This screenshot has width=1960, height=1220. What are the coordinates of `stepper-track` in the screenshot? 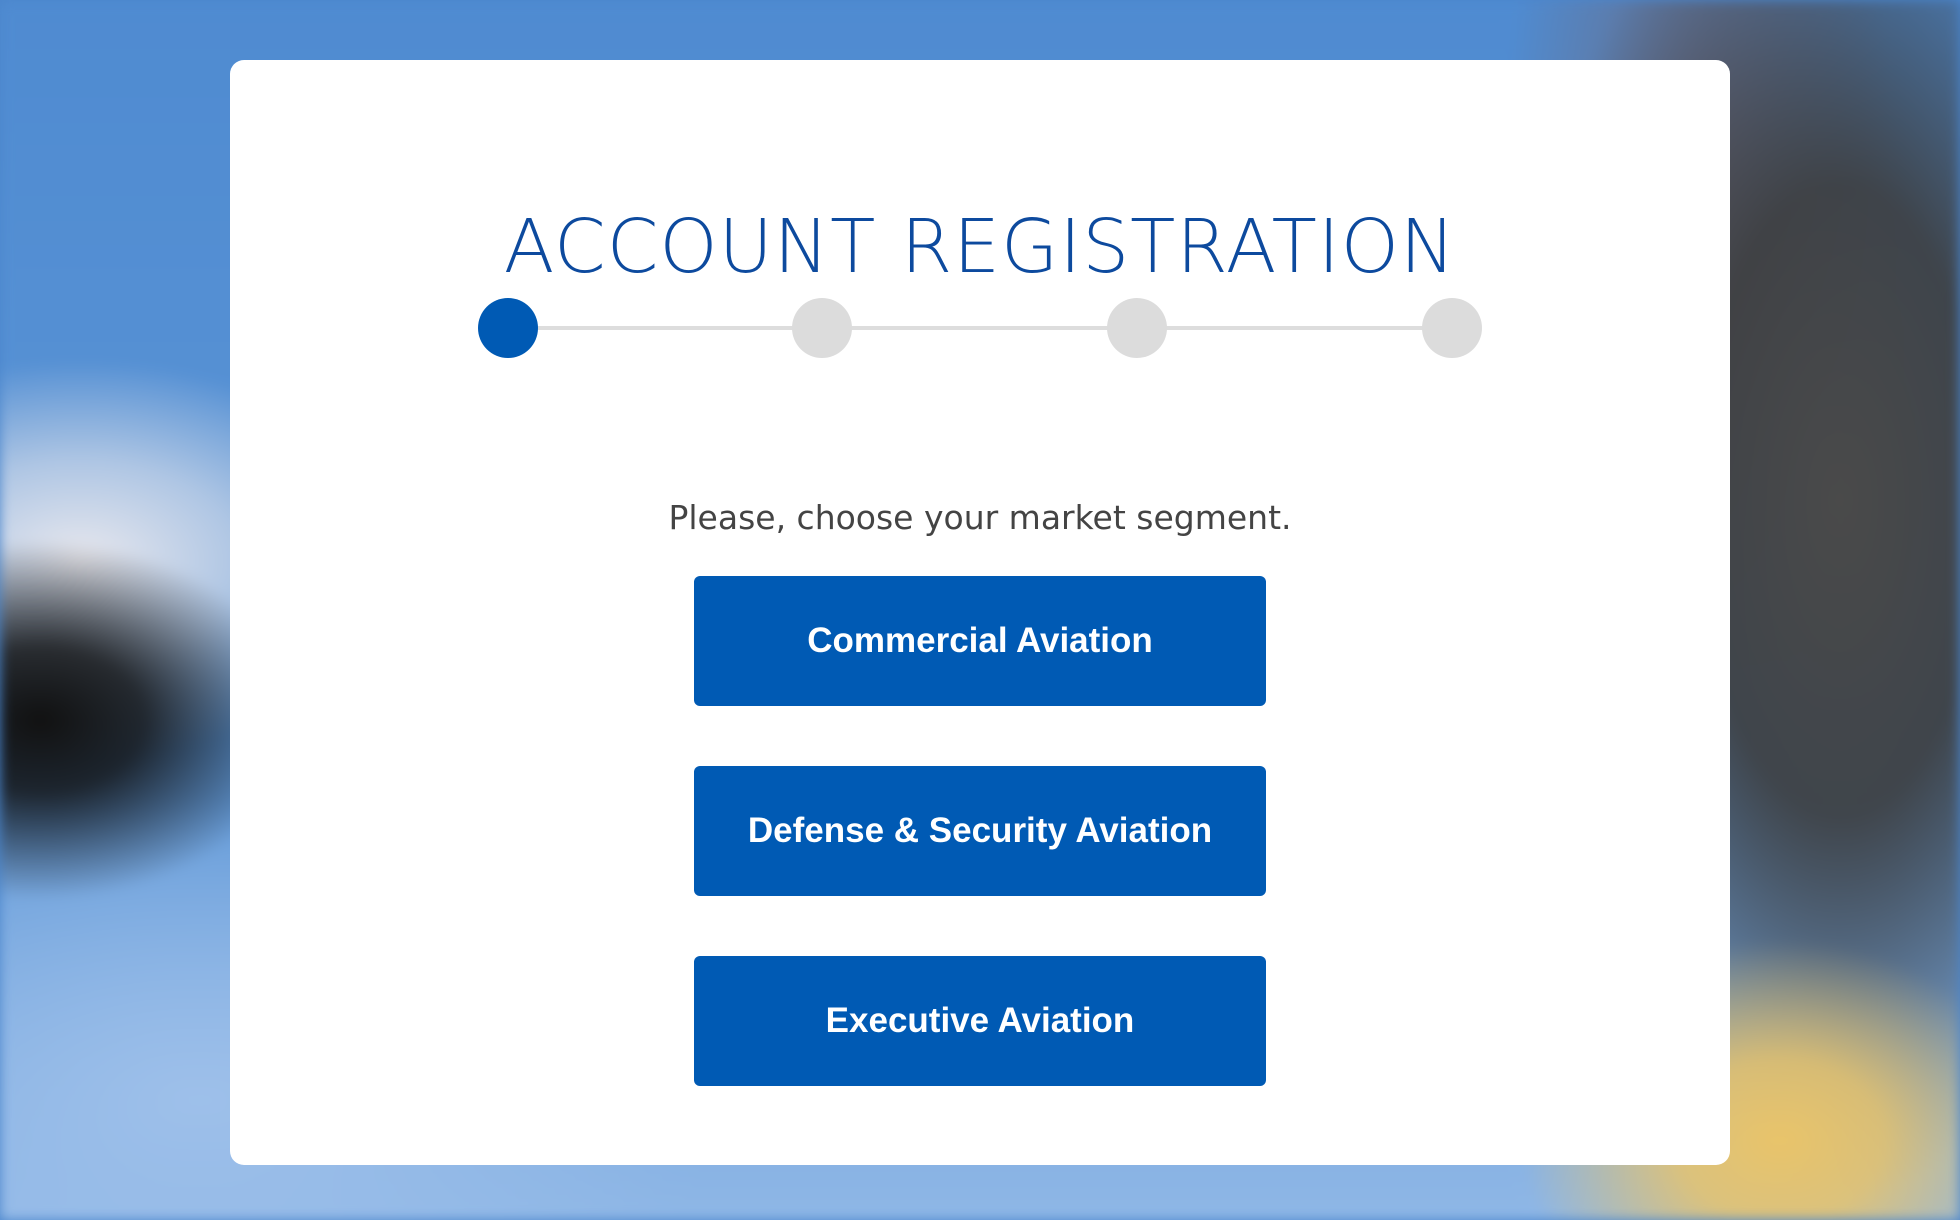 It's located at (980, 328).